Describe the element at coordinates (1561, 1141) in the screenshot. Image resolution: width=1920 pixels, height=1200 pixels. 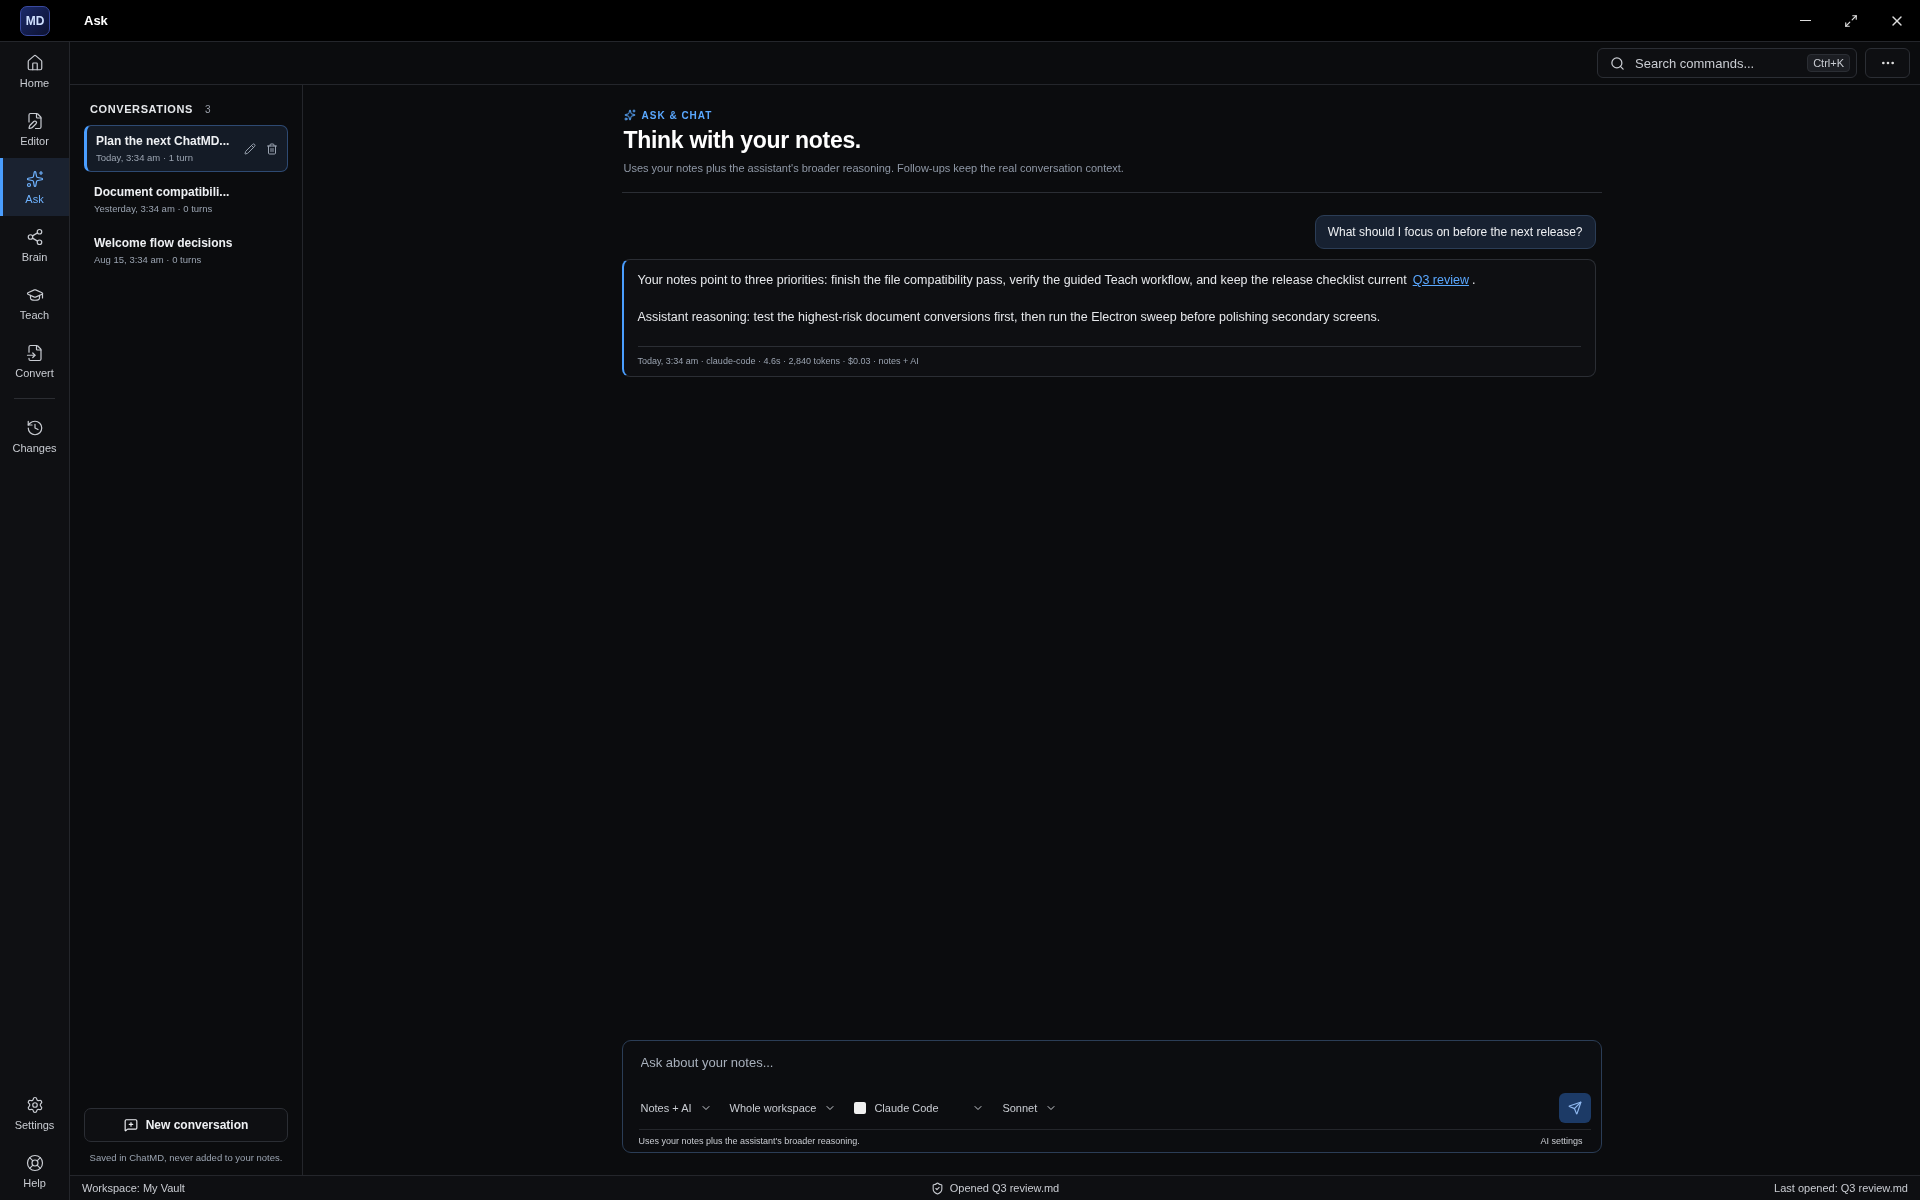
I see `ai-settings-link: AI settings` at that location.